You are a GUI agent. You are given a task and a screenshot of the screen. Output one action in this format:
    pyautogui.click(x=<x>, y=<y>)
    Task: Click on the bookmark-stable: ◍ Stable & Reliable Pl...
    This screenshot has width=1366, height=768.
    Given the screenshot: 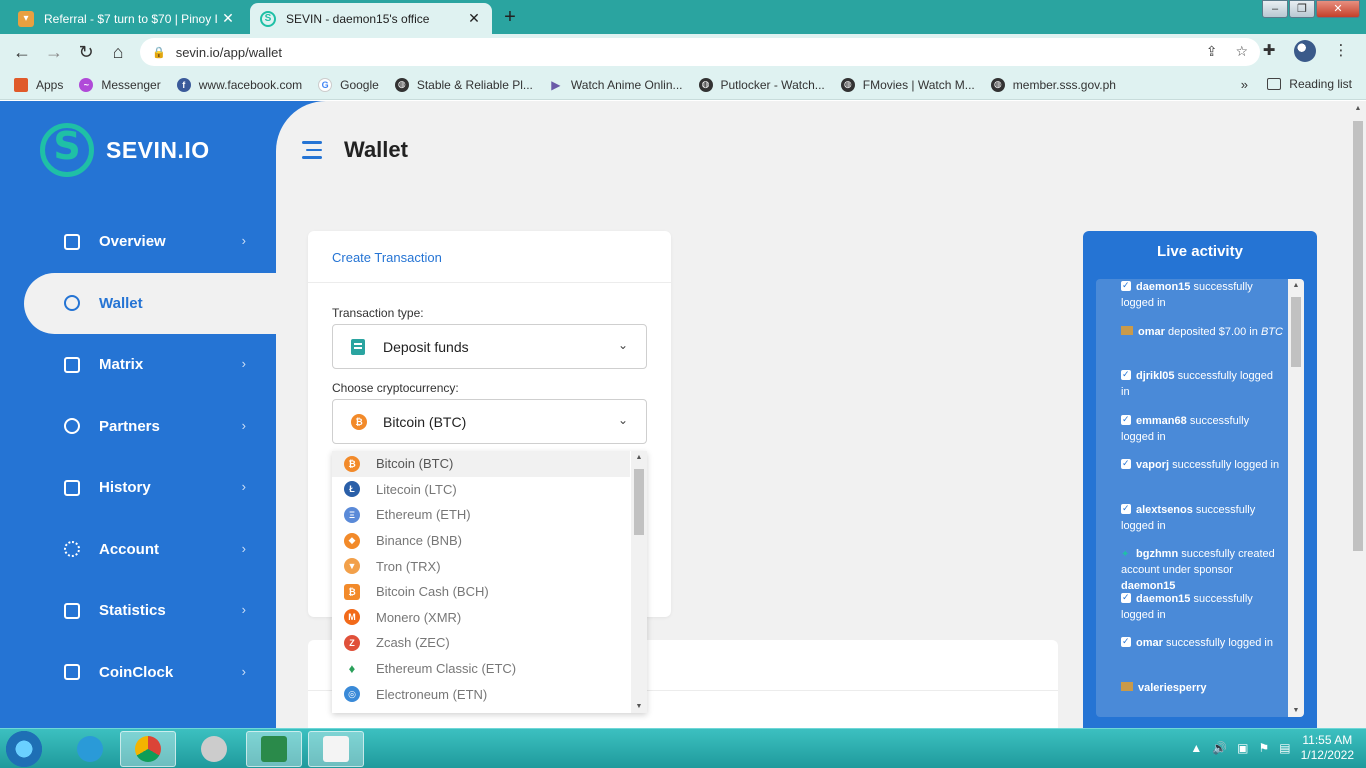 What is the action you would take?
    pyautogui.click(x=463, y=84)
    